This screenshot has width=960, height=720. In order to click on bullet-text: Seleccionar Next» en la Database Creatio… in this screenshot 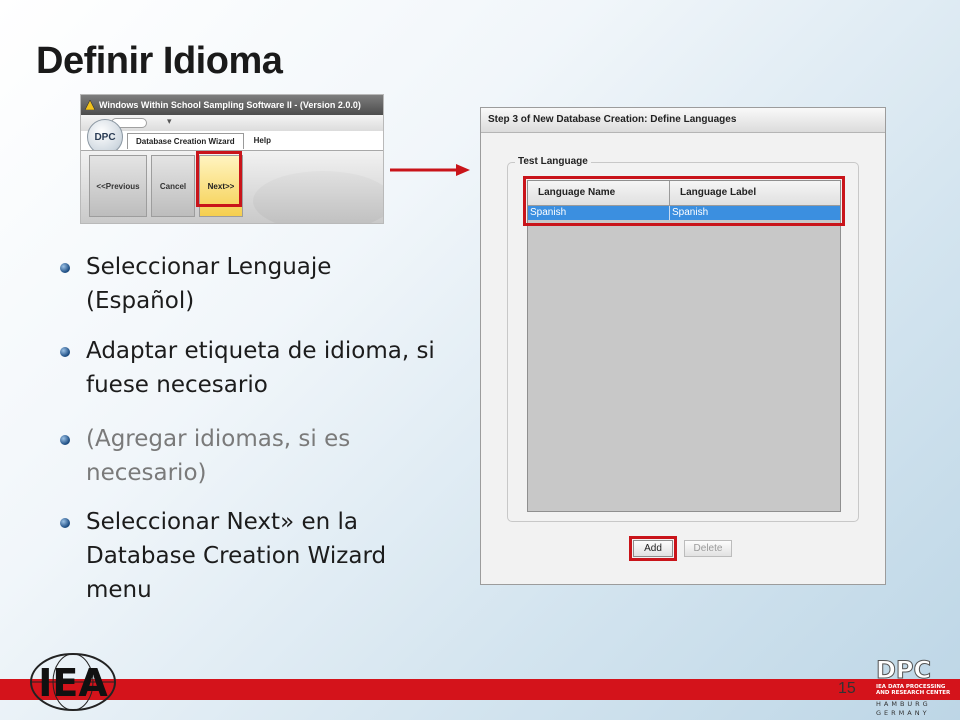, I will do `click(236, 556)`.